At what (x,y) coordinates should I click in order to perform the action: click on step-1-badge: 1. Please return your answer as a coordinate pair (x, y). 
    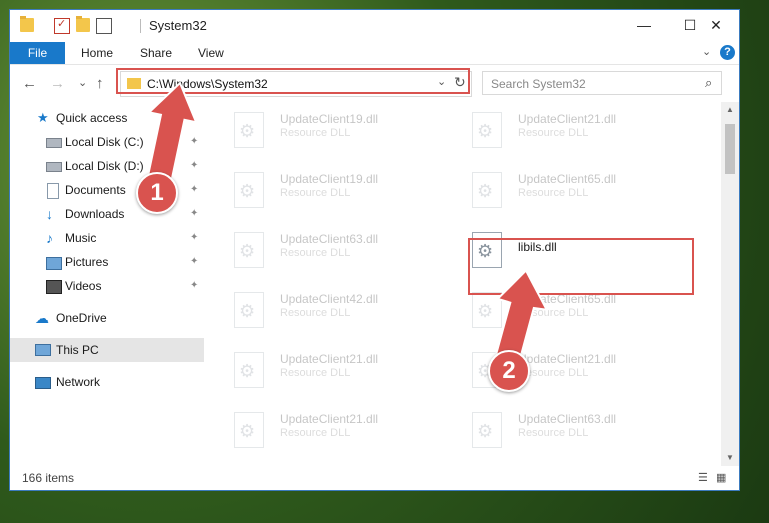
    Looking at the image, I should click on (157, 193).